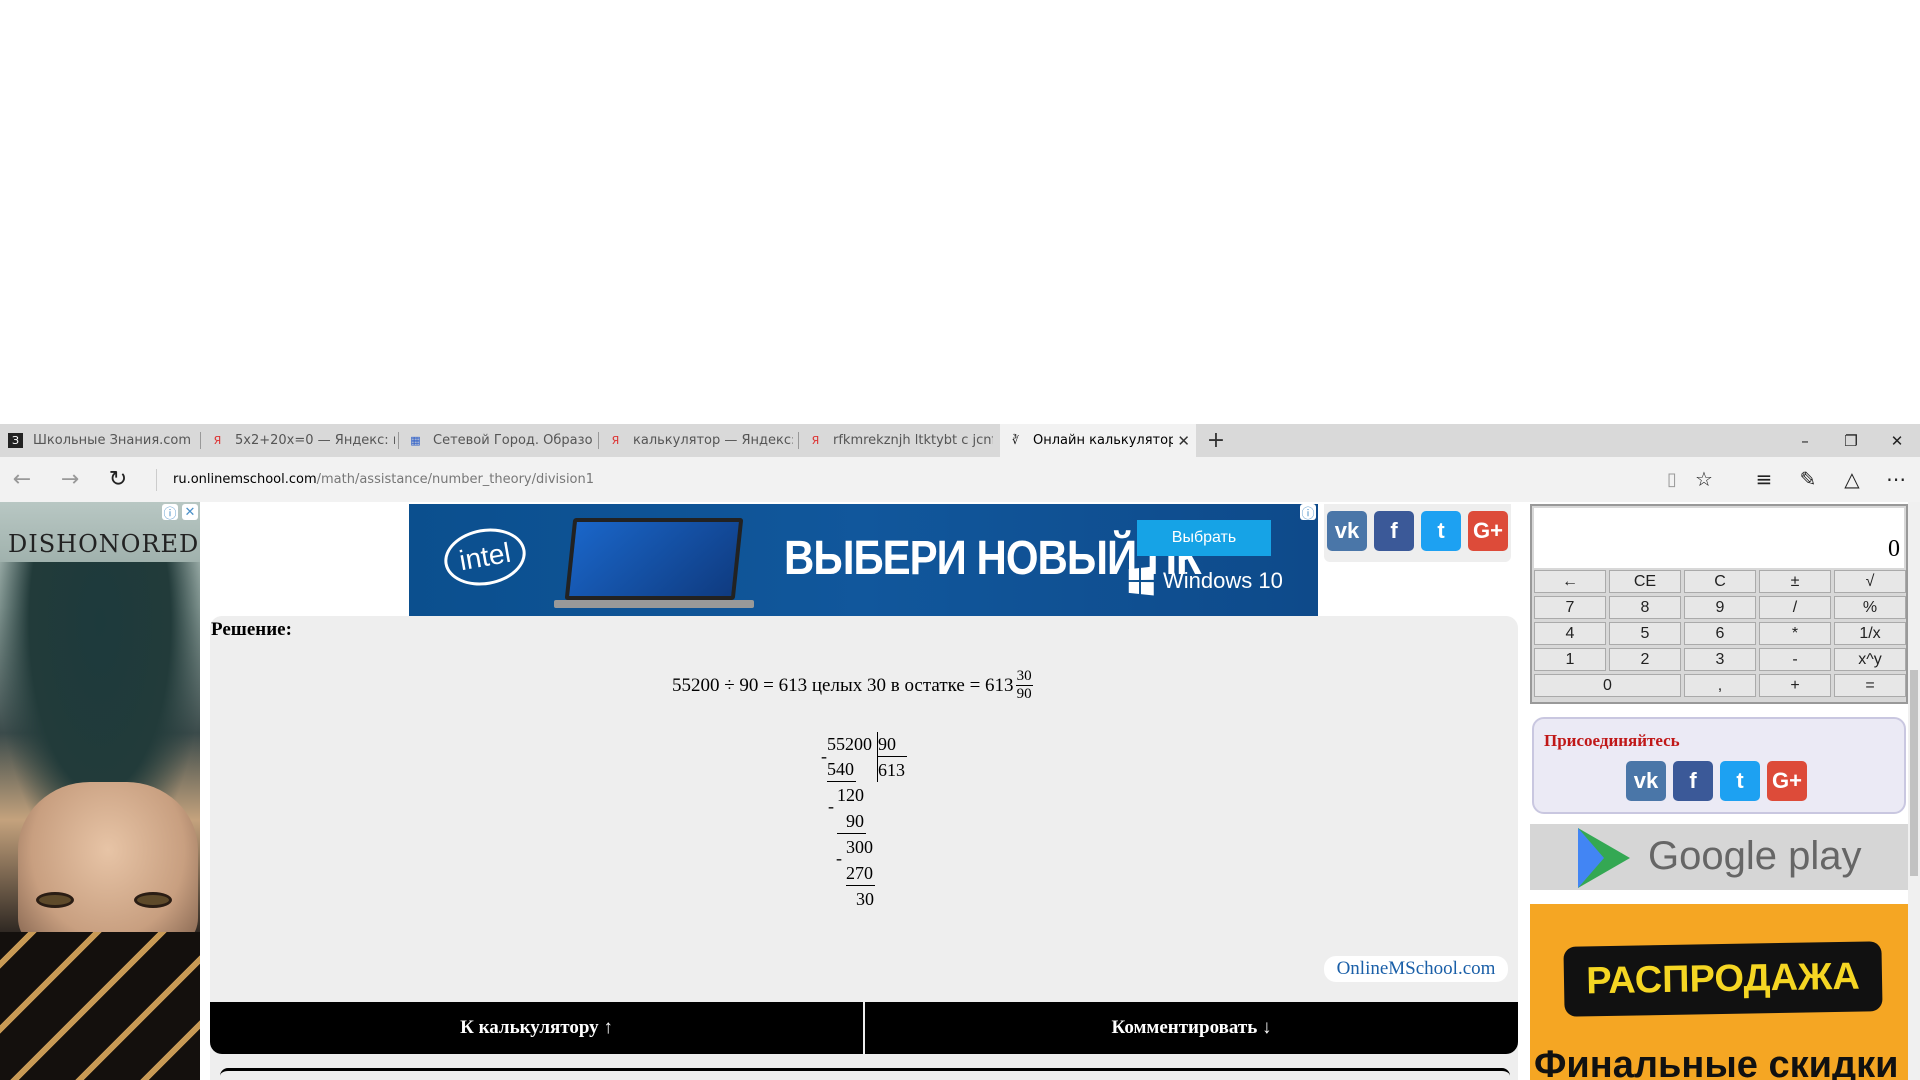 This screenshot has height=1080, width=1920. Describe the element at coordinates (1720, 633) in the screenshot. I see `calc-key-6: 6` at that location.